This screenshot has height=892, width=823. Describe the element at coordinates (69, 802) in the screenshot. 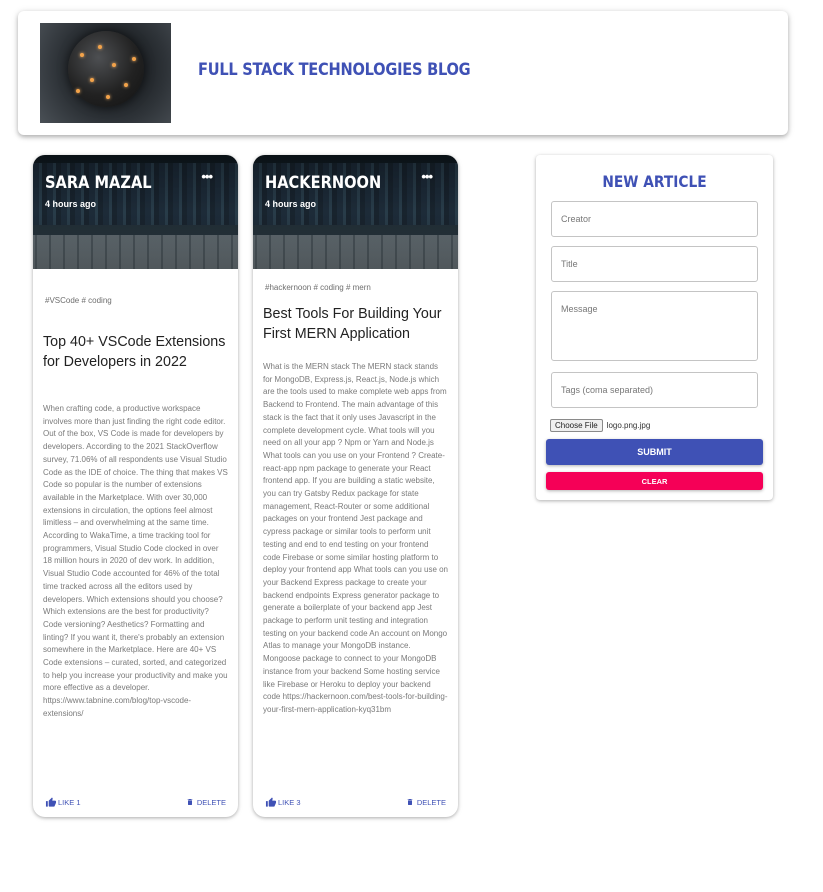

I see `like-label: LIKE 1` at that location.